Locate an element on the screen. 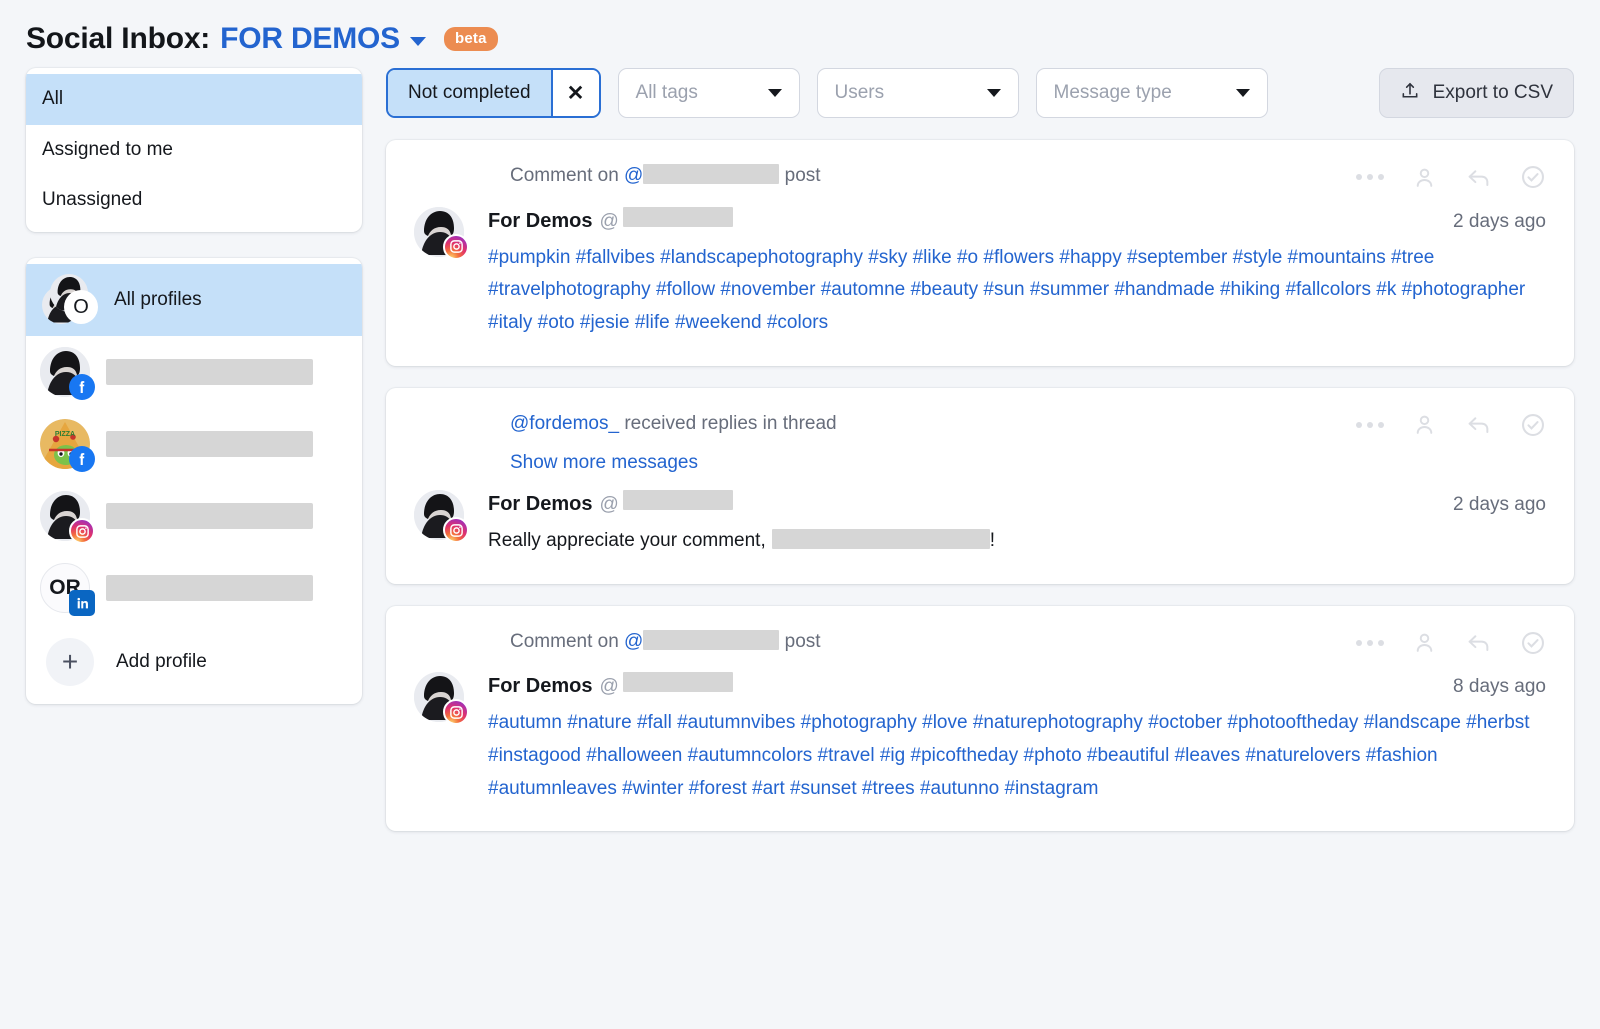  message-type-filter-select: Message type is located at coordinates (1151, 93).